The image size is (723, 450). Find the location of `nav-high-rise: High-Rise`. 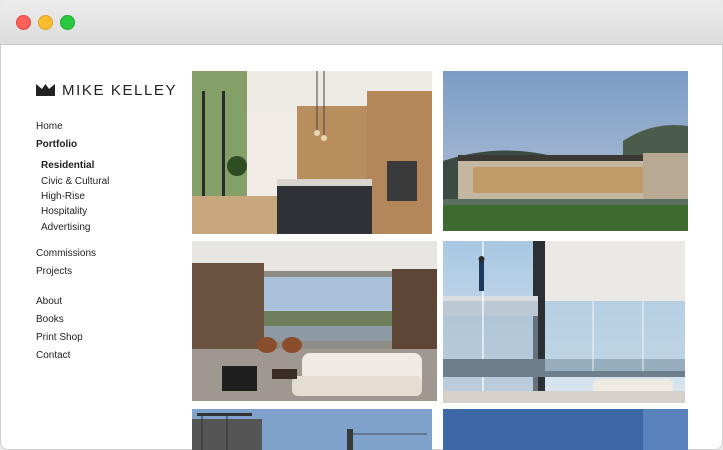

nav-high-rise: High-Rise is located at coordinates (63, 196).